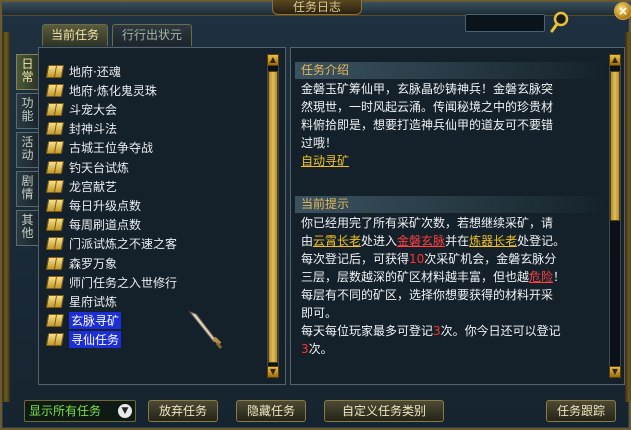  Describe the element at coordinates (622, 11) in the screenshot. I see `close-button: ×` at that location.